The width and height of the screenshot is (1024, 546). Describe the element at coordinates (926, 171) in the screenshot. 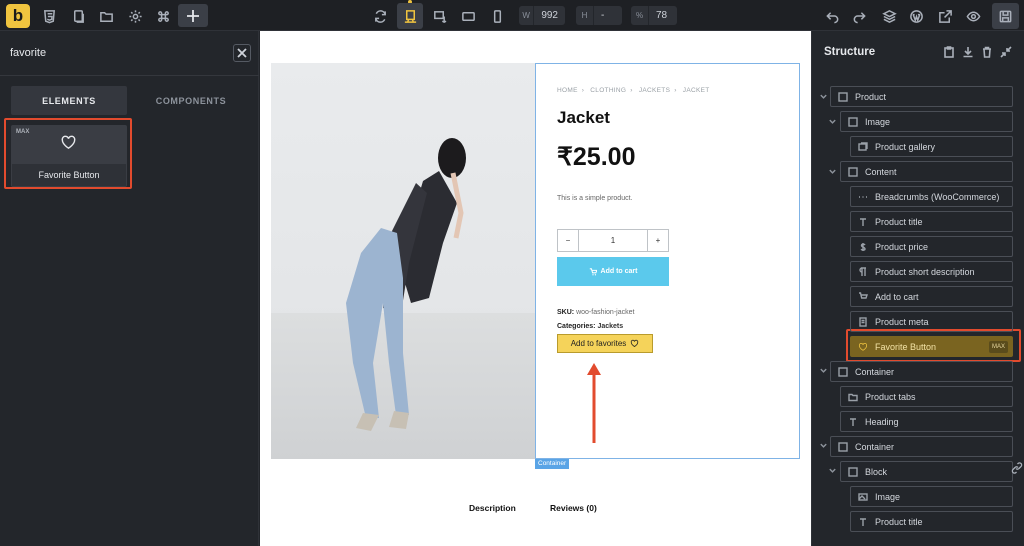

I see `tree-node-content: Content` at that location.